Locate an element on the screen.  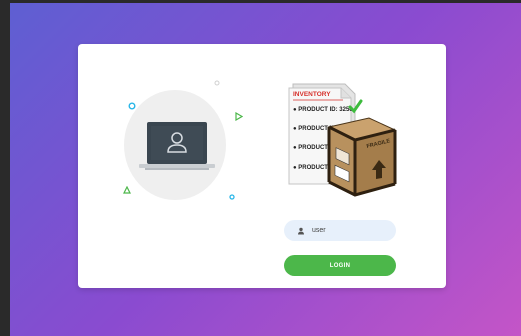
username-input: user is located at coordinates (340, 230).